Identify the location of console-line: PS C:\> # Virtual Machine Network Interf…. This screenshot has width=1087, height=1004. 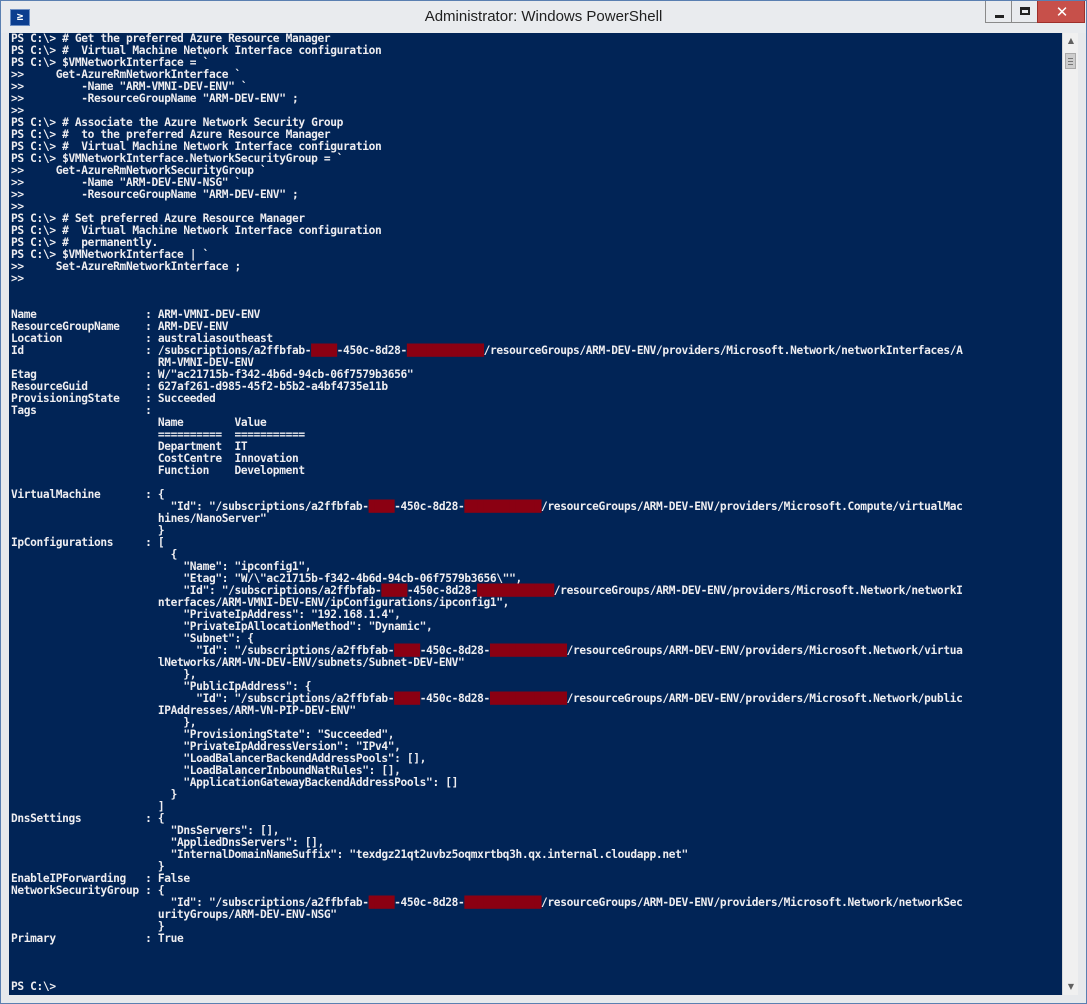
(196, 230).